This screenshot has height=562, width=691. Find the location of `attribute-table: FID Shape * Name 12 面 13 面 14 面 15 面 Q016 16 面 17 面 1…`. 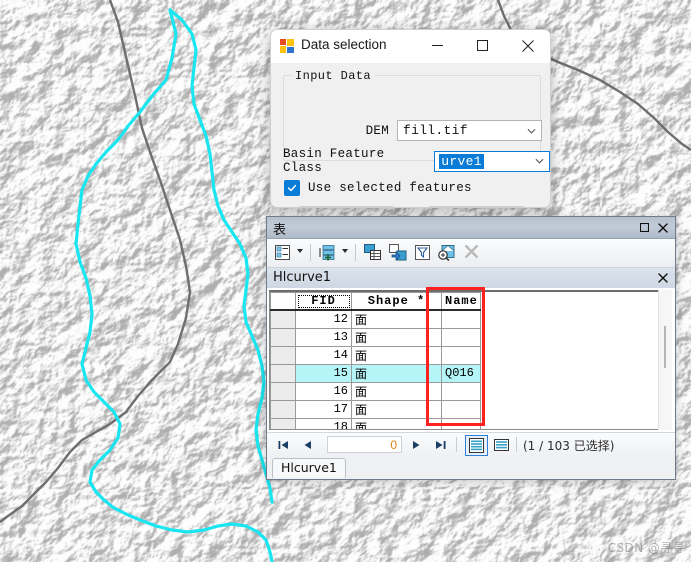

attribute-table: FID Shape * Name 12 面 13 面 14 面 15 面 Q016 16 面 17 面 1… is located at coordinates (375, 360).